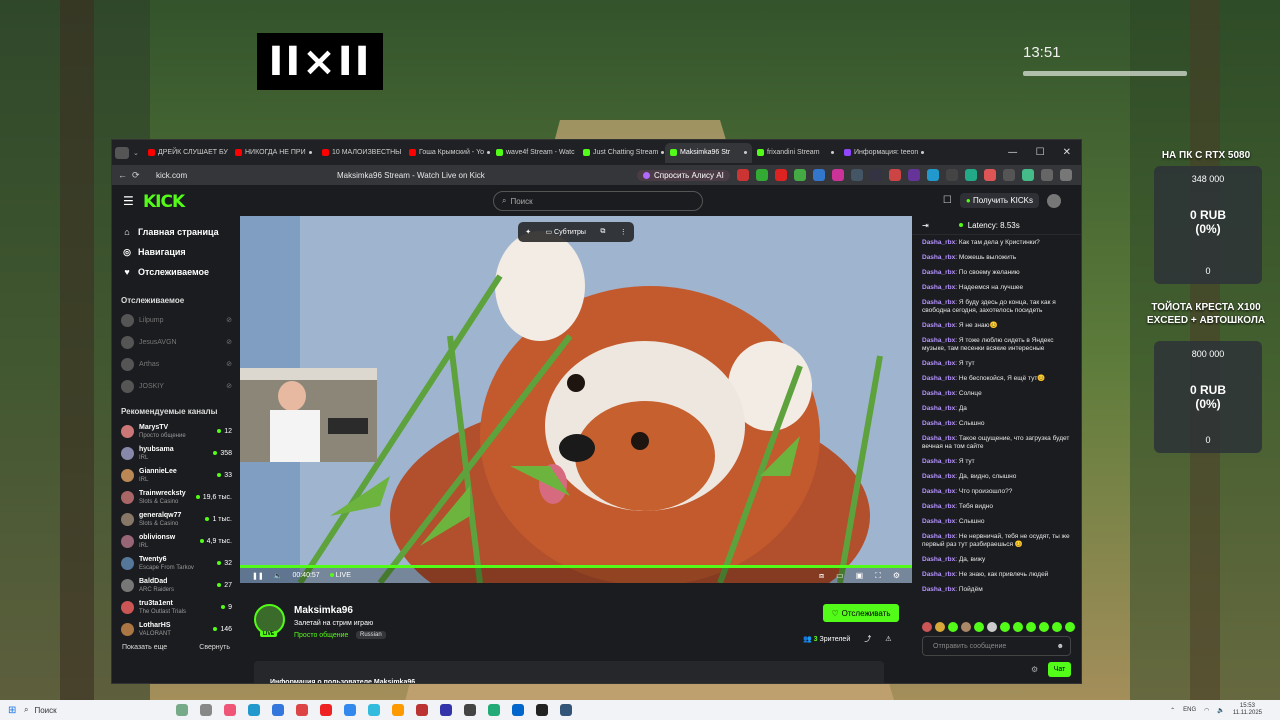  I want to click on about-section: Информация о пользователе Maksimka96, so click(569, 672).